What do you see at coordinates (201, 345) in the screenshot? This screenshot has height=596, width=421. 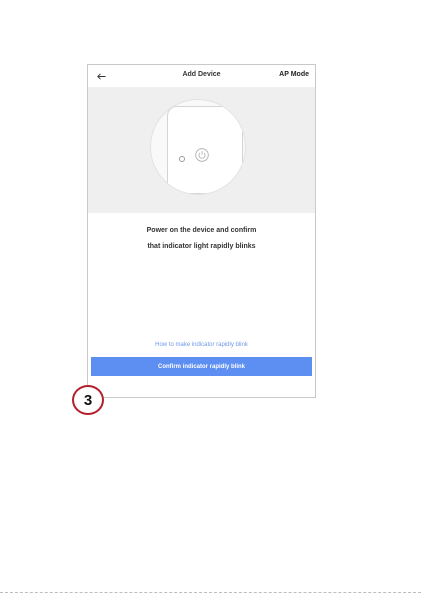 I see `help-link: How to make indicator rapidly blink` at bounding box center [201, 345].